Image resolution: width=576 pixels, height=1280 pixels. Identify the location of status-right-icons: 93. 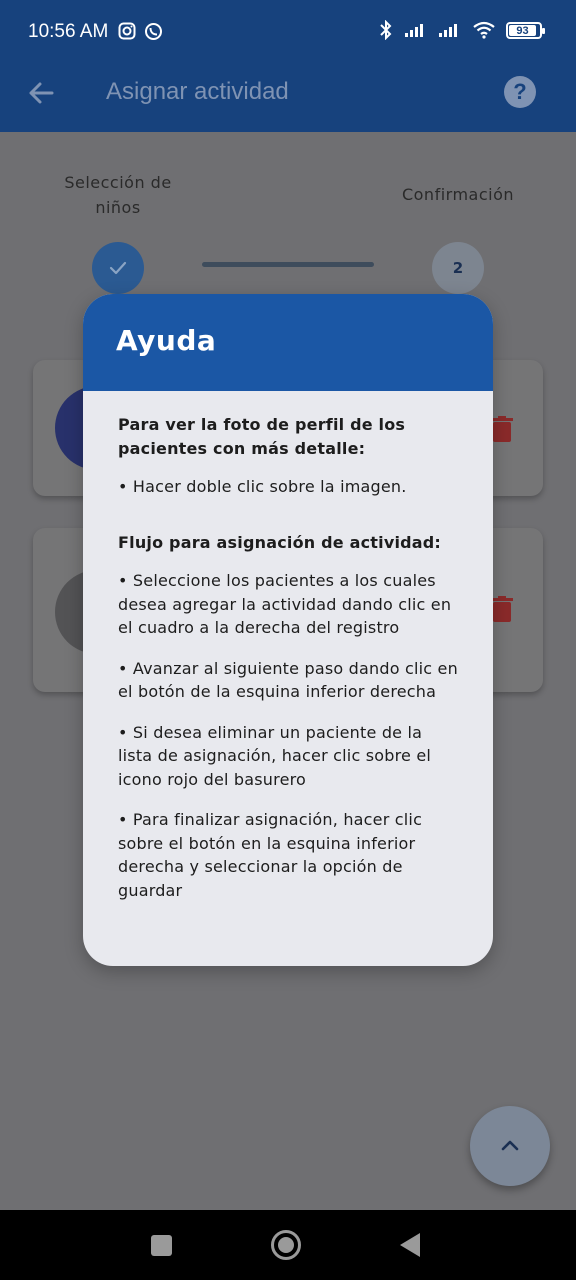
(461, 30).